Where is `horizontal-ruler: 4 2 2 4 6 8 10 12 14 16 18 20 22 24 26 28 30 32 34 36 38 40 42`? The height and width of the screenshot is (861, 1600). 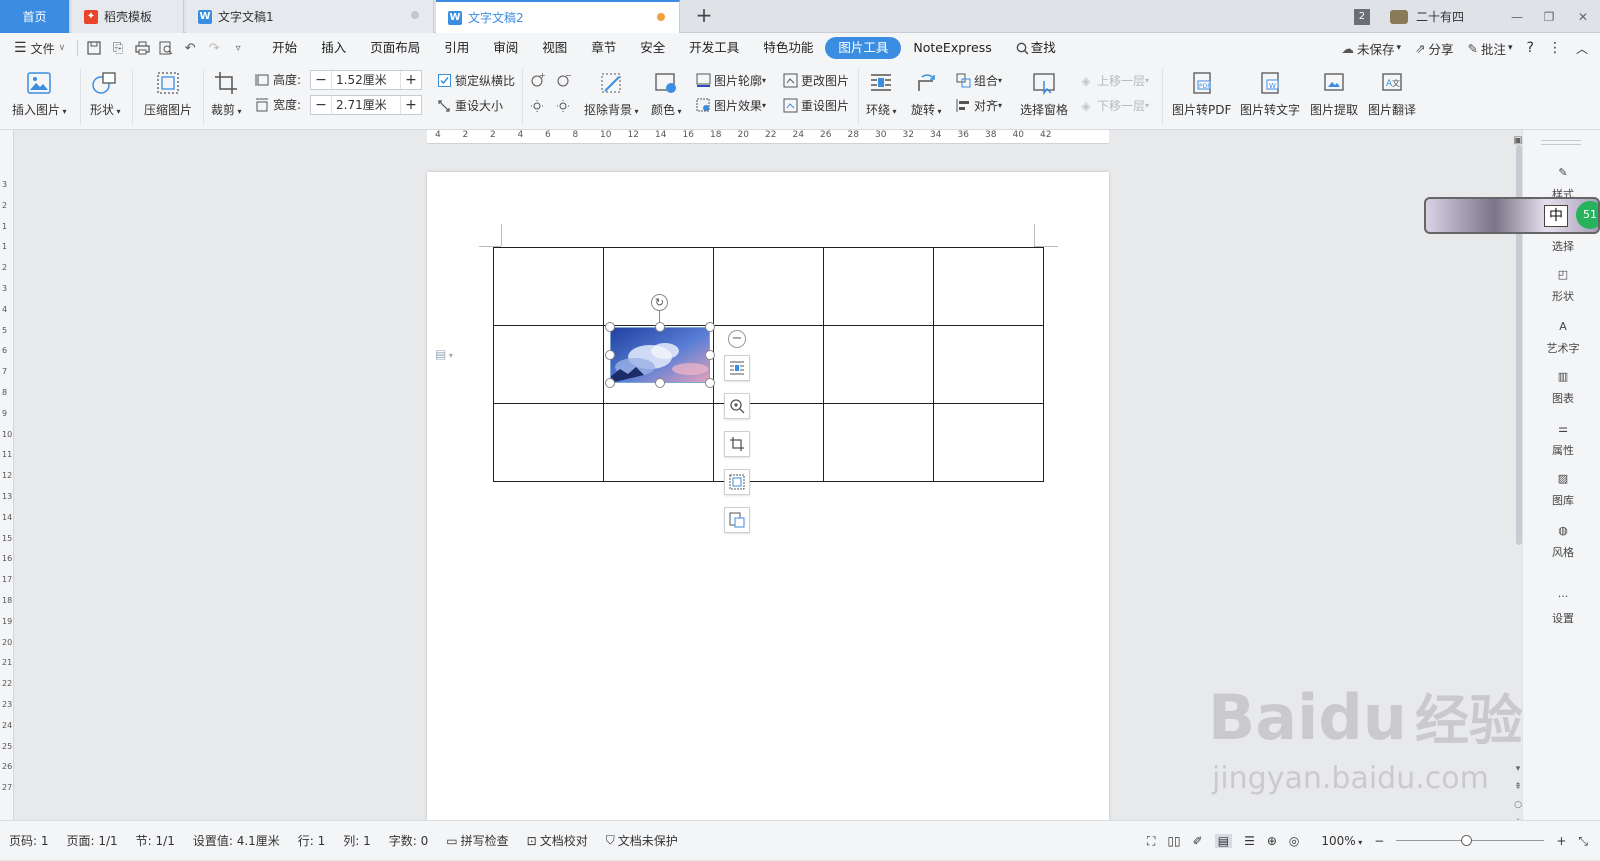 horizontal-ruler: 4 2 2 4 6 8 10 12 14 16 18 20 22 24 26 28 30 32 34 36 38 40 42 is located at coordinates (768, 137).